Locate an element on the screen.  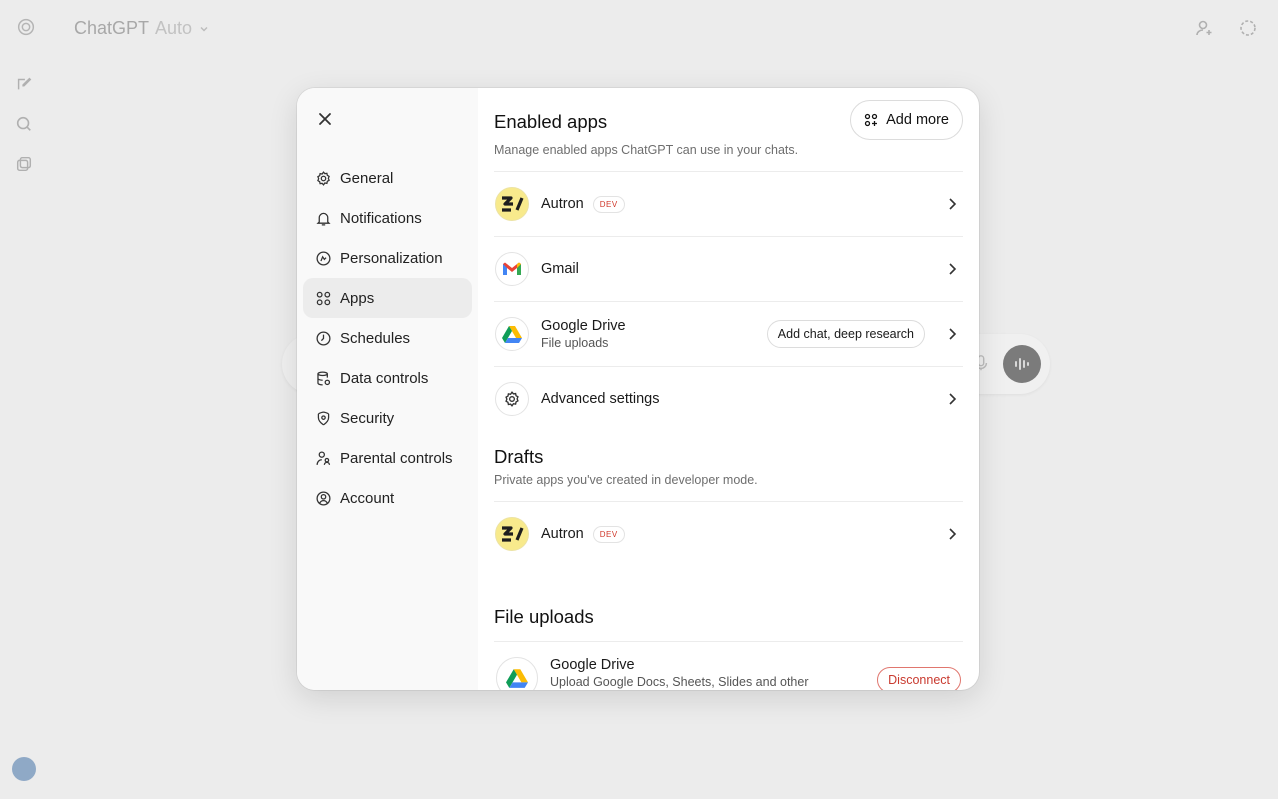
nav-item-personalization: Personalization is located at coordinates (387, 258).